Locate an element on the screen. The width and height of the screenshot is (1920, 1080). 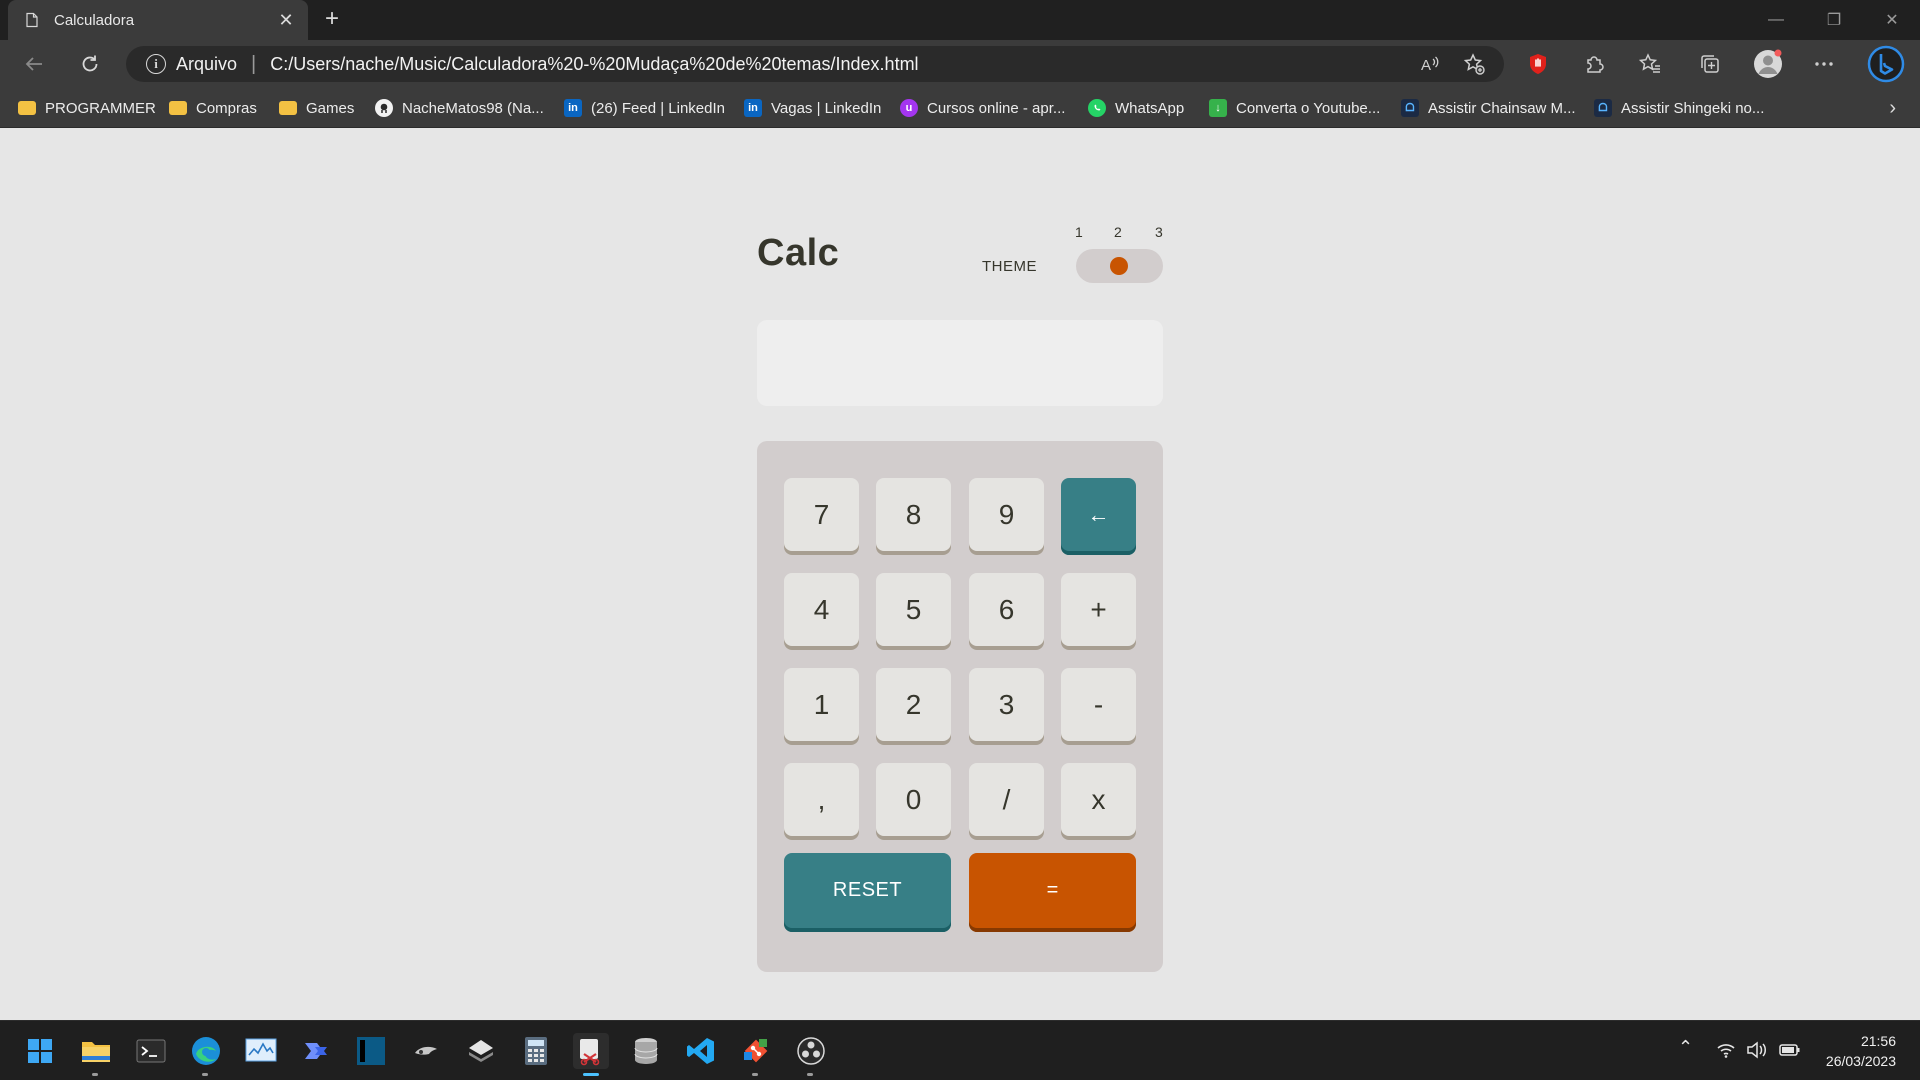
key-2: 2 is located at coordinates (913, 706).